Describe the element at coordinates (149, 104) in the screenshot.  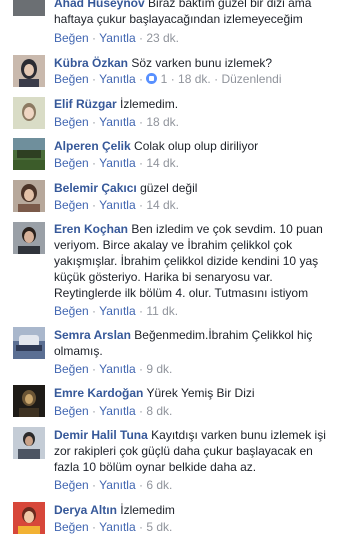
I see `comment-text: İzlemedim.` at that location.